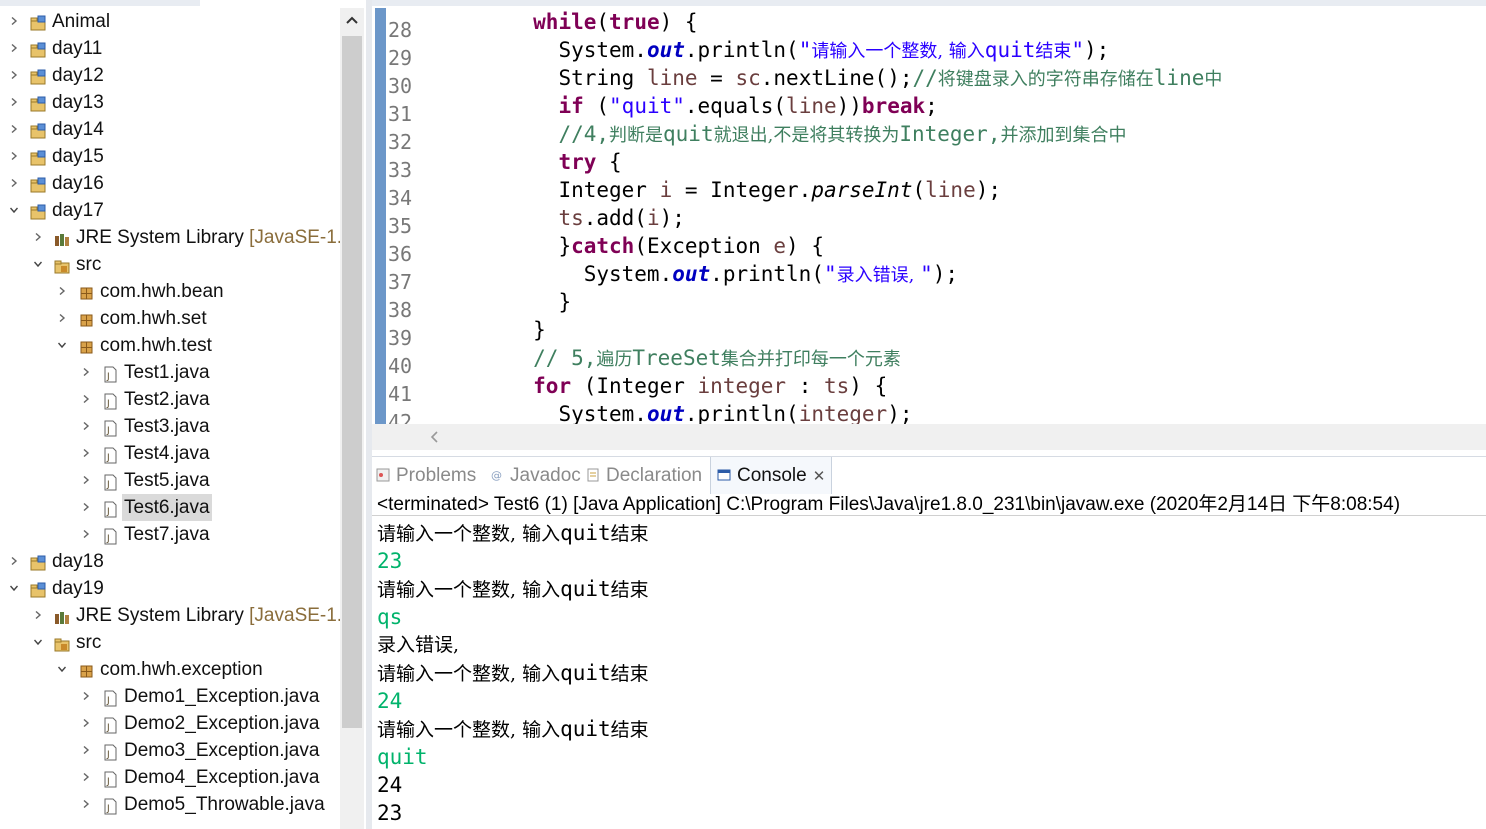  Describe the element at coordinates (170, 453) in the screenshot. I see `tree-item: J Test4.java` at that location.